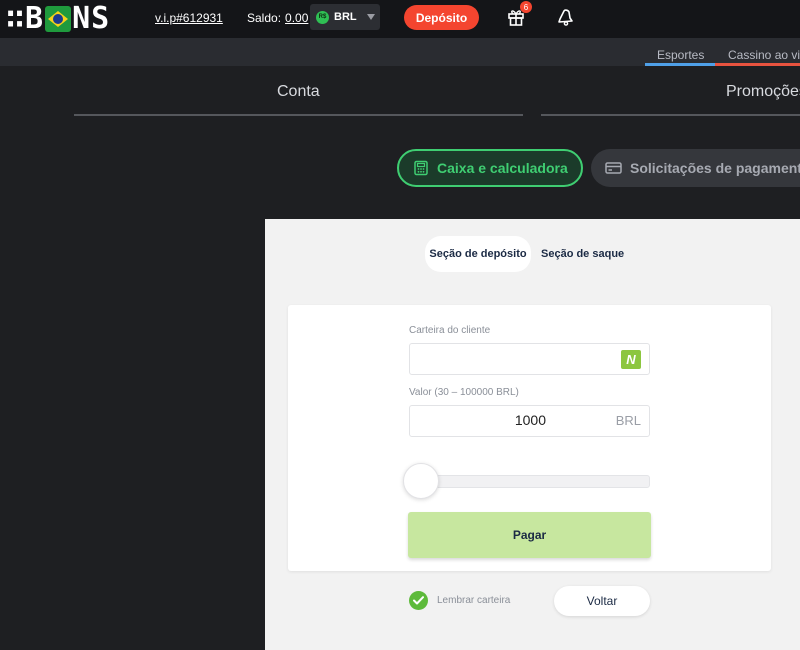  Describe the element at coordinates (529, 481) in the screenshot. I see `amount-slider-track` at that location.